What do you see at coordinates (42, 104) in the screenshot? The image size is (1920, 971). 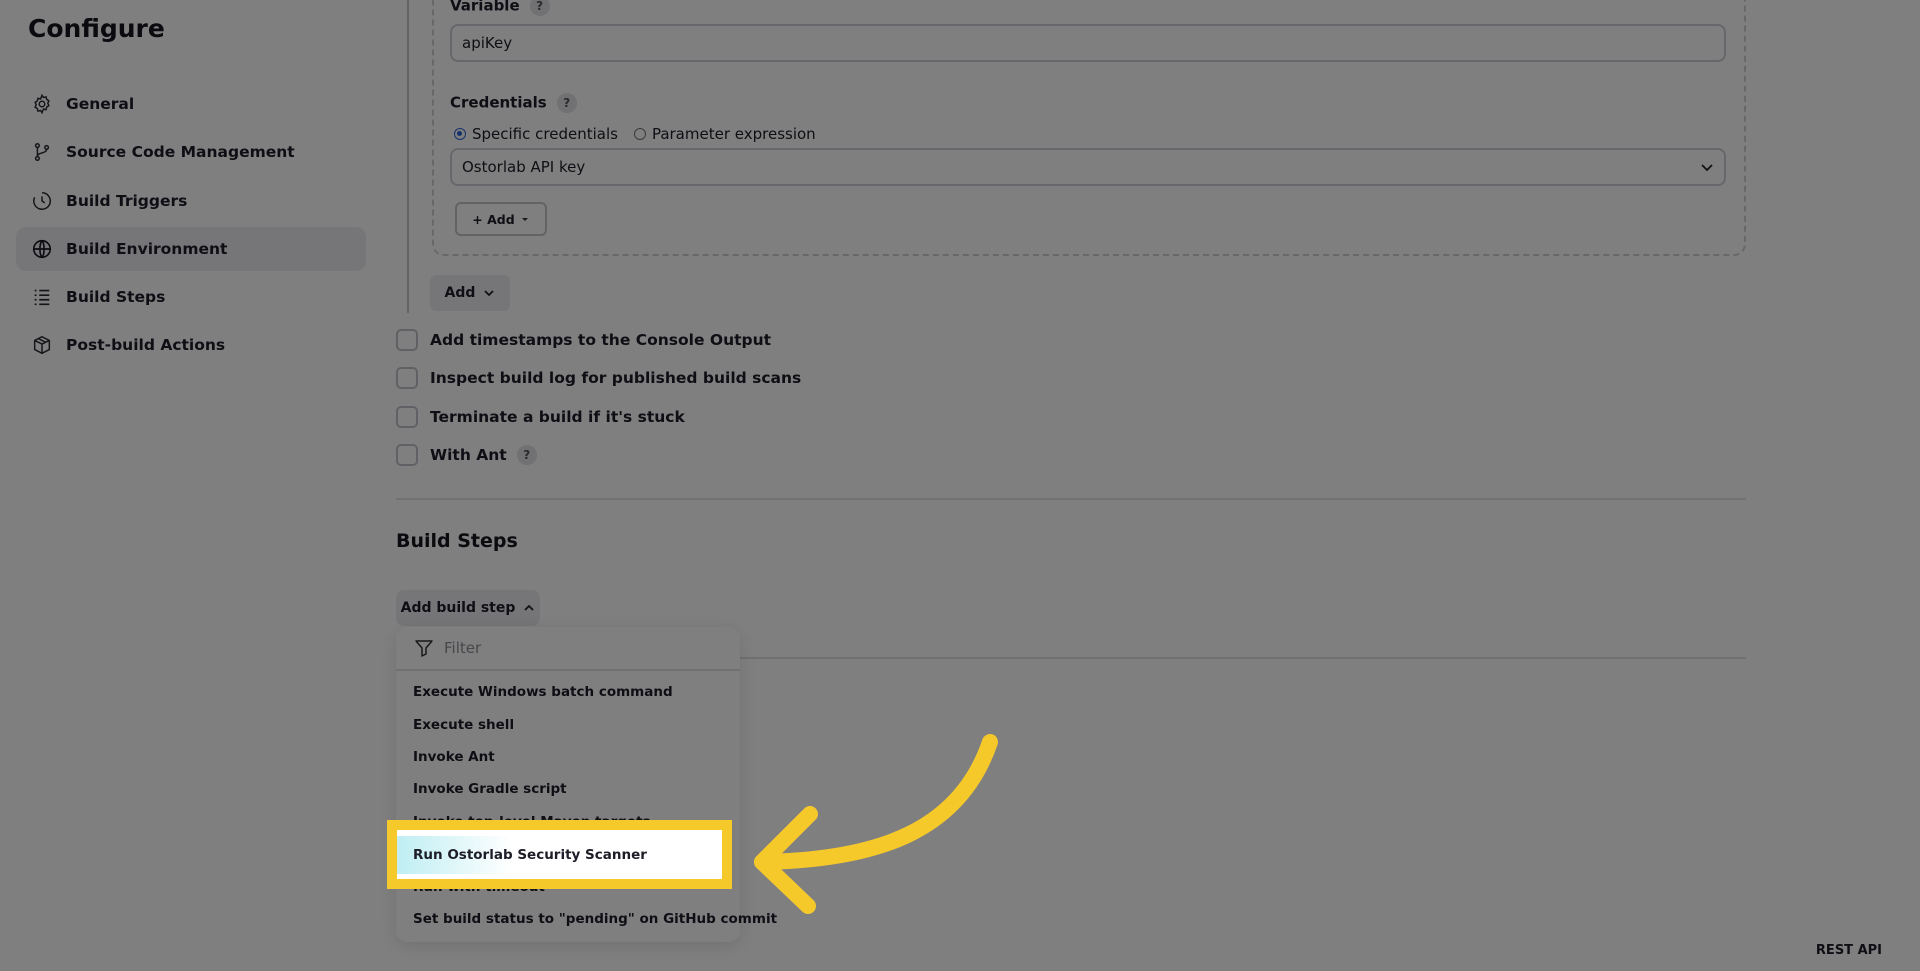 I see `gear-icon` at bounding box center [42, 104].